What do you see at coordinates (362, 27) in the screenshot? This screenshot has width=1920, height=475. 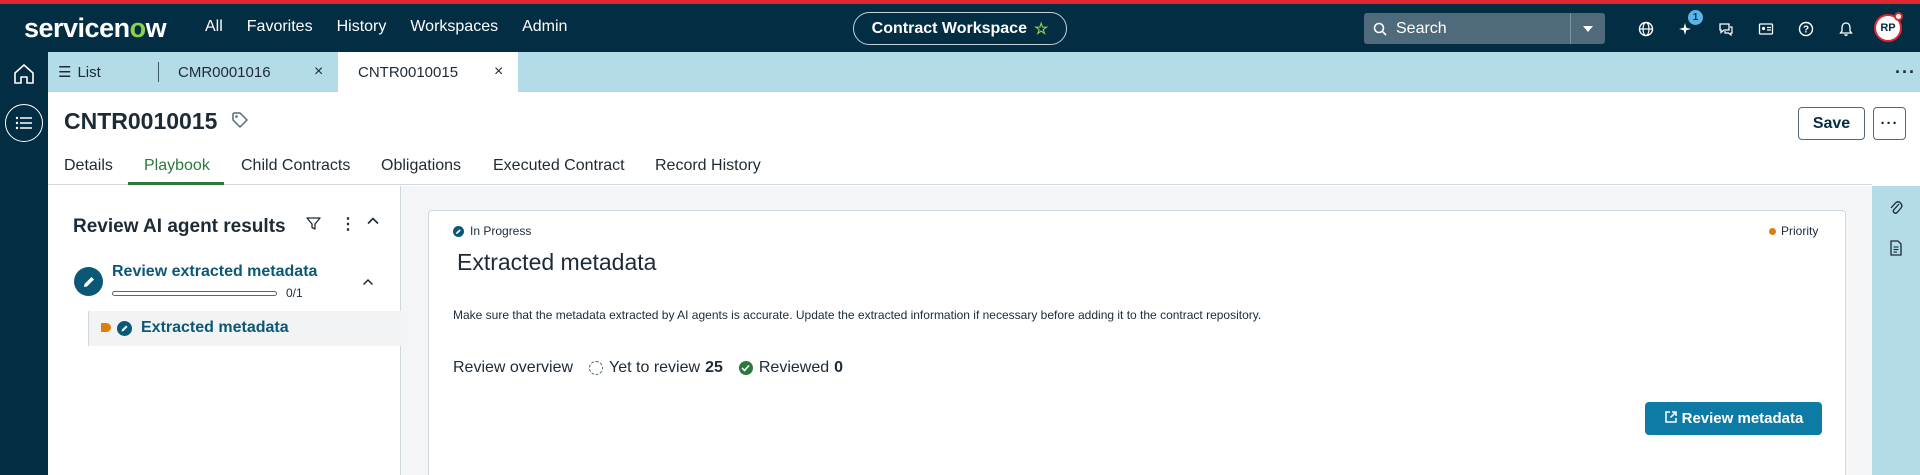 I see `nav-history: History` at bounding box center [362, 27].